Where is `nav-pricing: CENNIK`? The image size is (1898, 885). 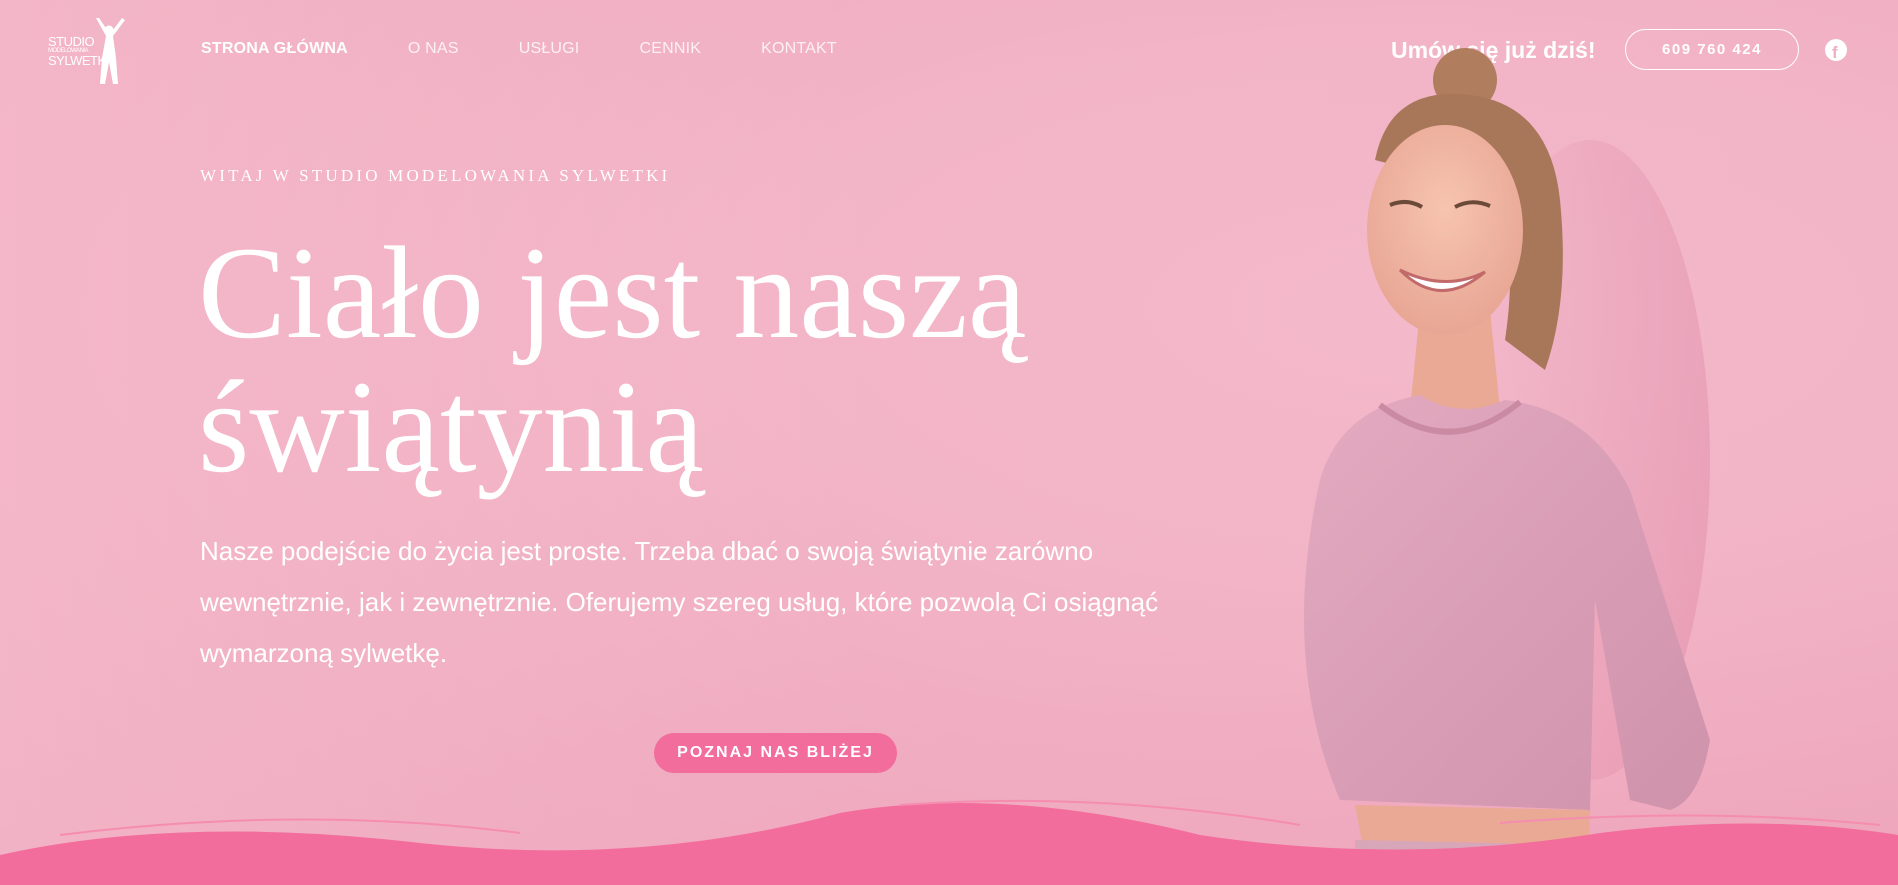 nav-pricing: CENNIK is located at coordinates (670, 49).